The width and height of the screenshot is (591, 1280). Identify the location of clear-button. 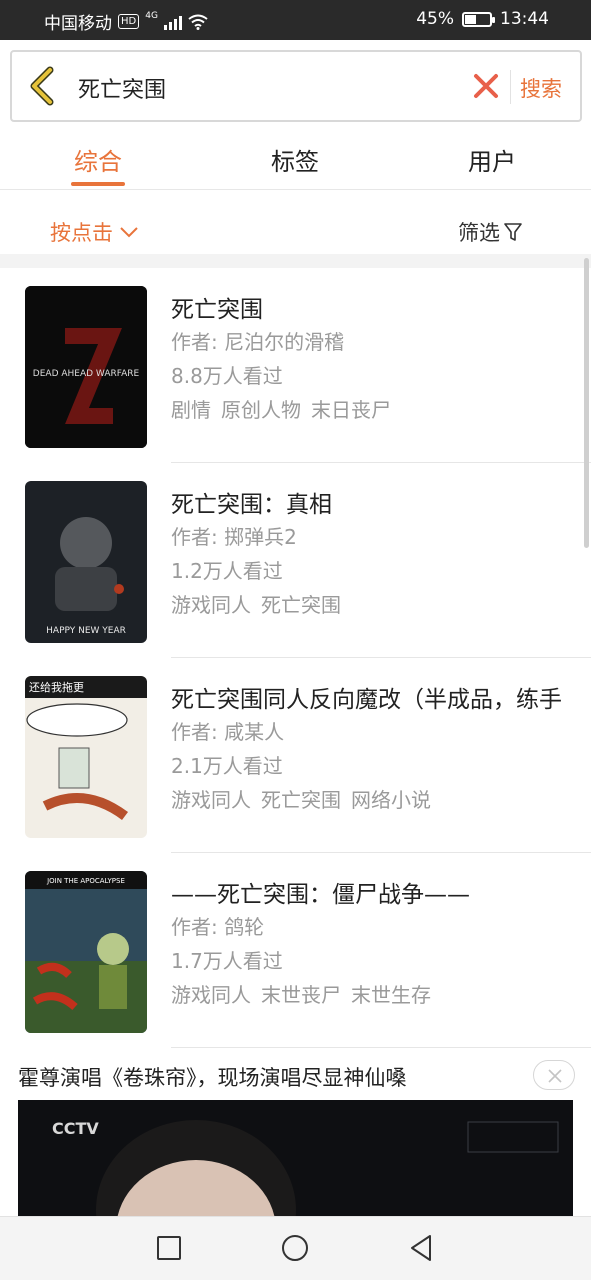
(486, 86).